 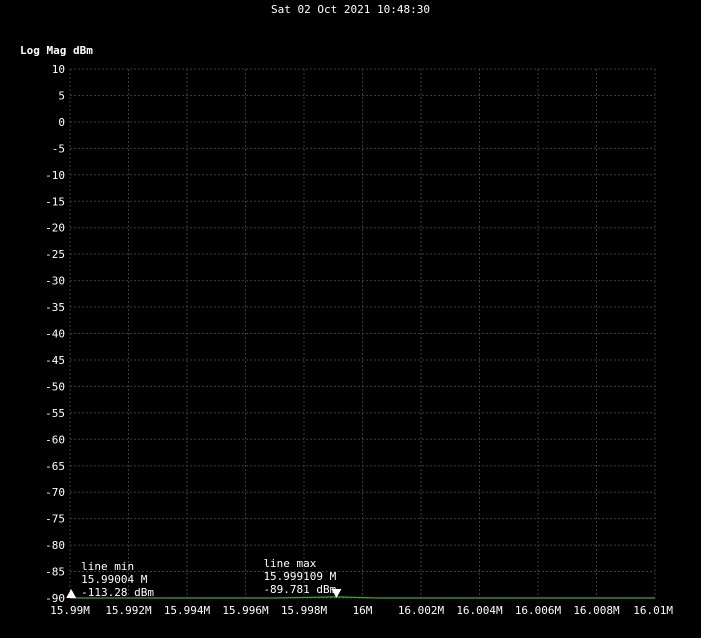 What do you see at coordinates (55, 228) in the screenshot?
I see `y-tick-label: -20` at bounding box center [55, 228].